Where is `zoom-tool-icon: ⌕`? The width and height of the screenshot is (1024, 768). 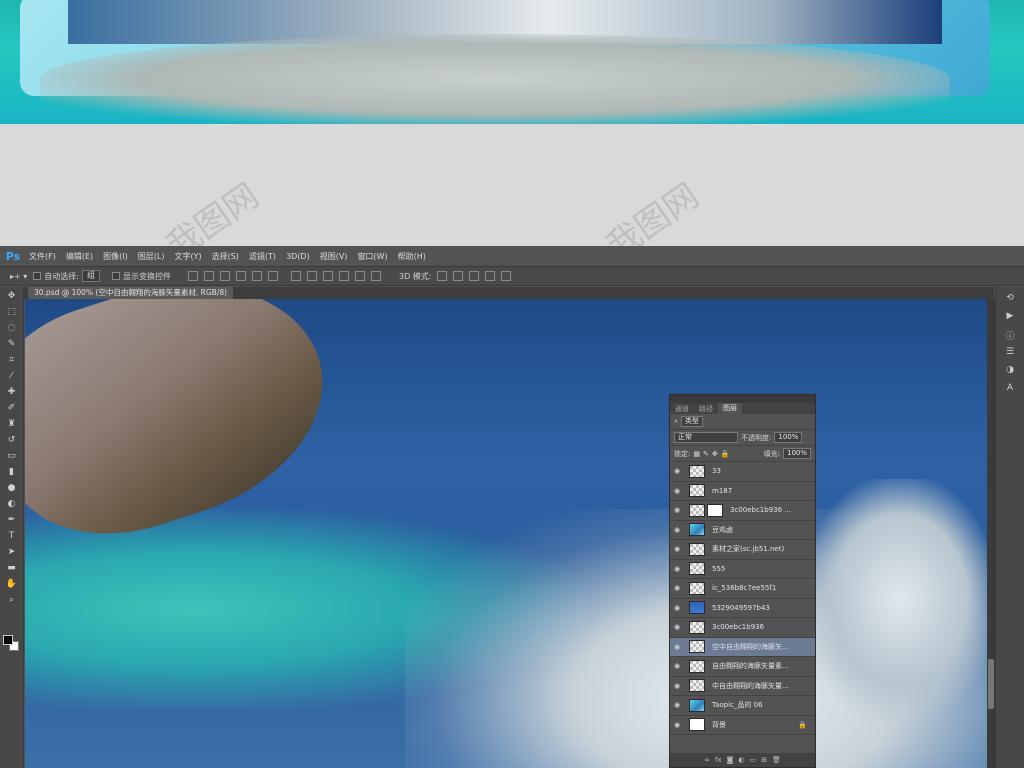
zoom-tool-icon: ⌕ is located at coordinates (12, 600).